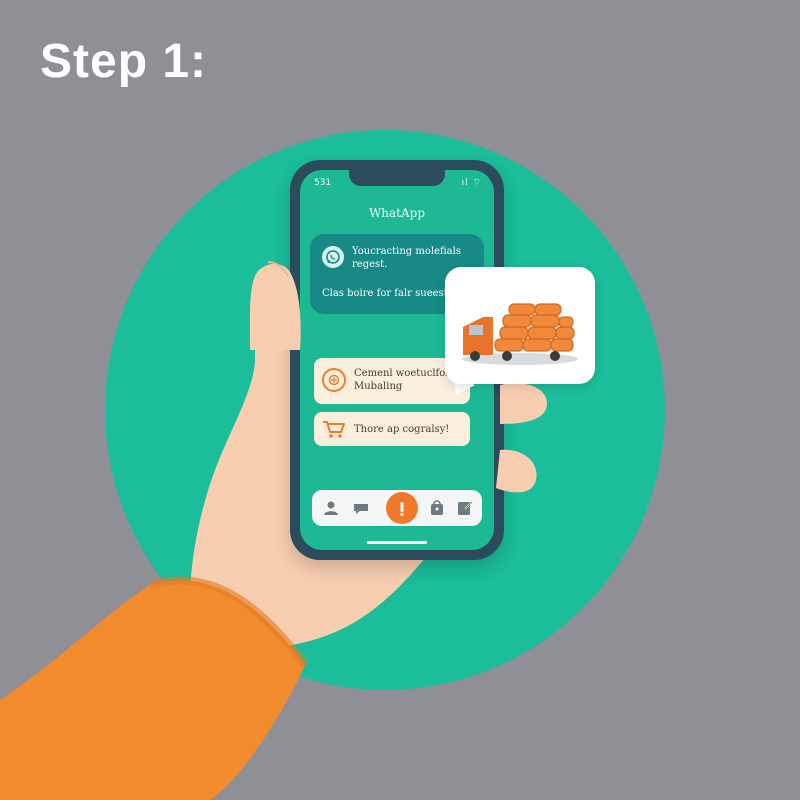  What do you see at coordinates (334, 429) in the screenshot?
I see `cart-icon` at bounding box center [334, 429].